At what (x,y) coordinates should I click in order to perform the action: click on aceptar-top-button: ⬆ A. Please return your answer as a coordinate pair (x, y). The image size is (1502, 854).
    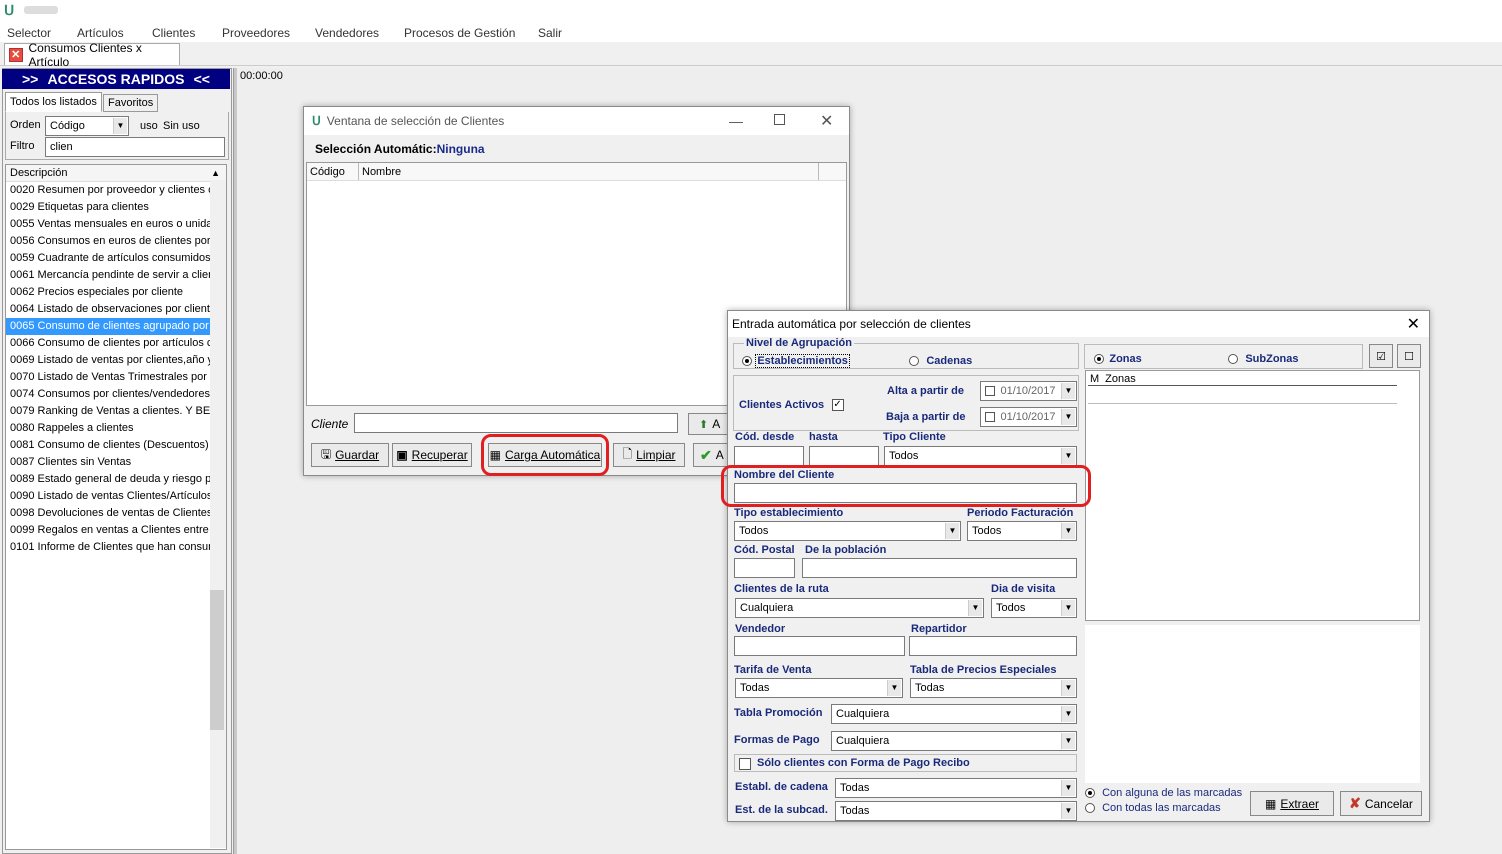
    Looking at the image, I should click on (708, 424).